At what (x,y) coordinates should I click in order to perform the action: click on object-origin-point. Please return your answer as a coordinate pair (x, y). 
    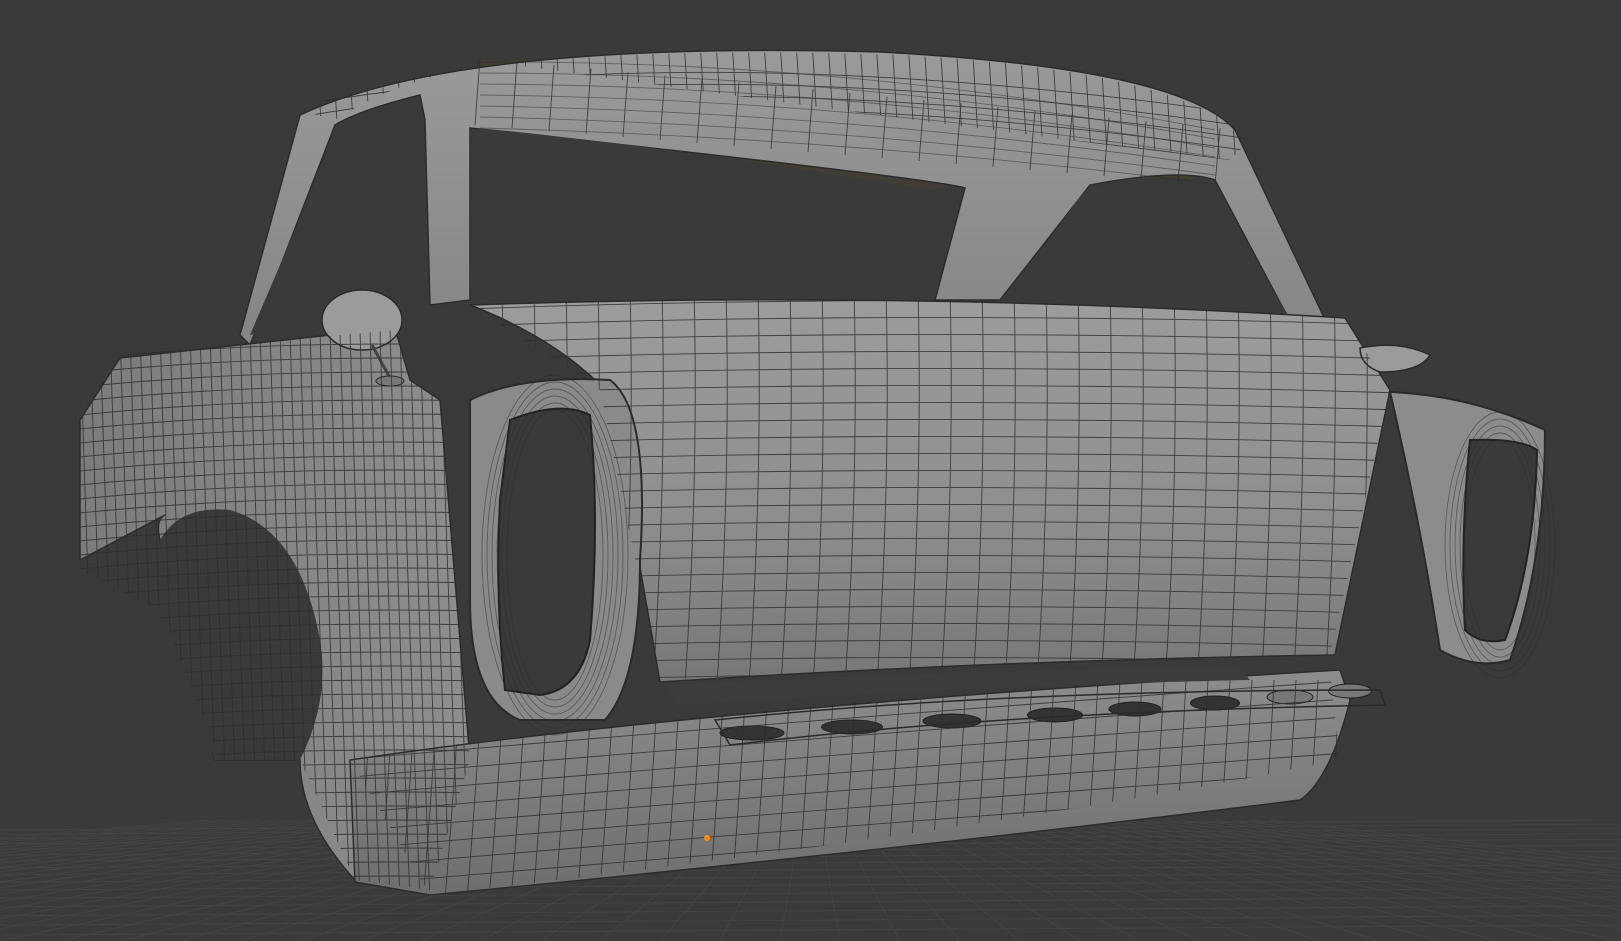
    Looking at the image, I should click on (707, 838).